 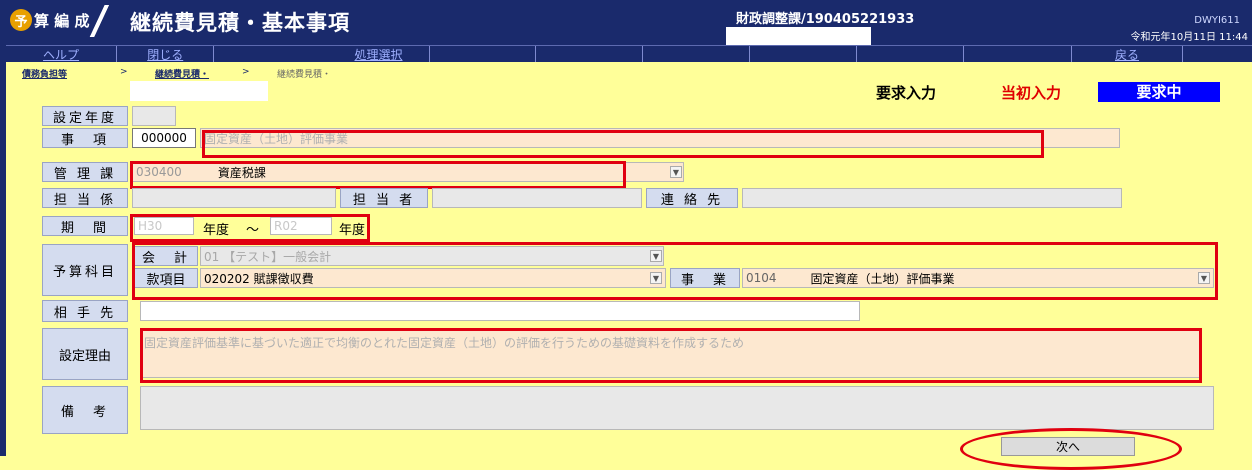 What do you see at coordinates (240, 23) in the screenshot?
I see `page-title: 継続費見積・基本事項` at bounding box center [240, 23].